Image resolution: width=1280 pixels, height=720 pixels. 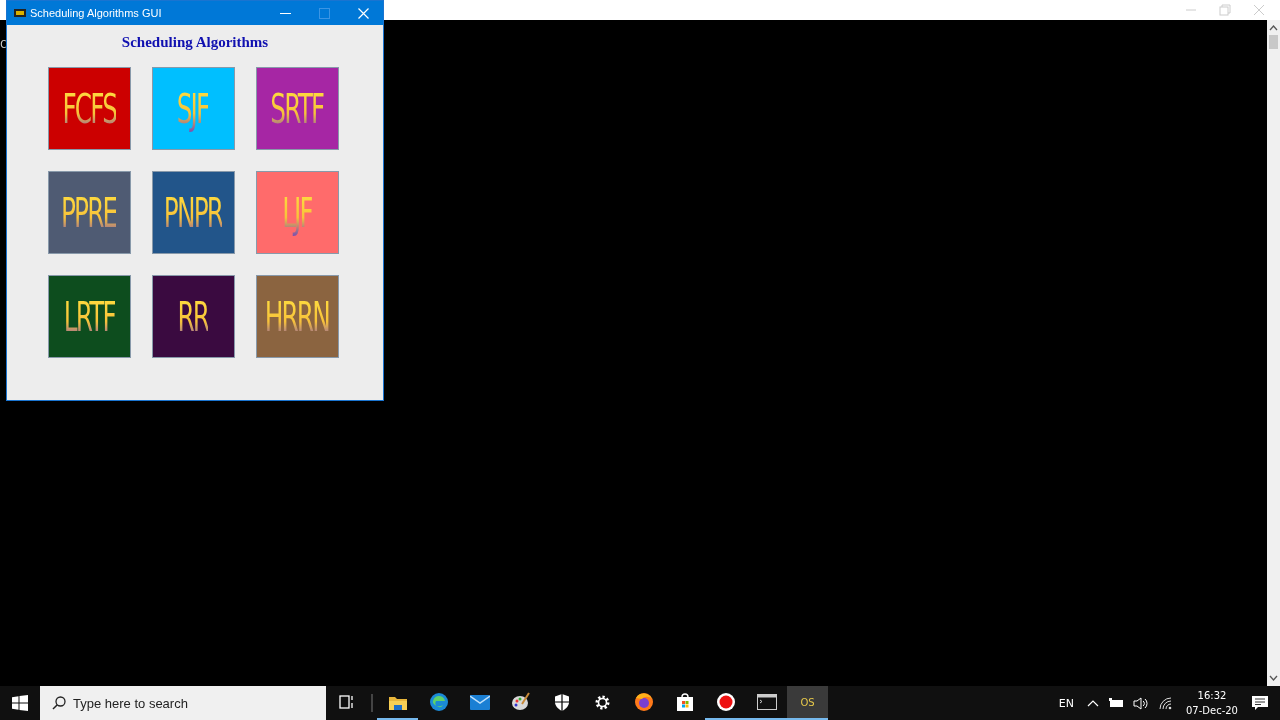 I want to click on scroll-up-icon, so click(x=1273, y=28).